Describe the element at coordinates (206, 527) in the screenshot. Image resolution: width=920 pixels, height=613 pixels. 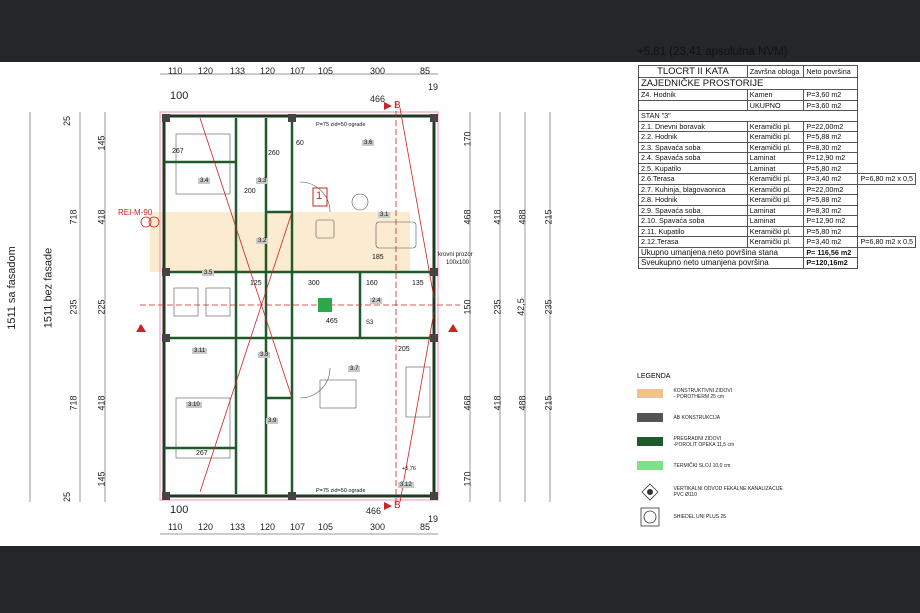
I see `bottom-dim: 120` at that location.